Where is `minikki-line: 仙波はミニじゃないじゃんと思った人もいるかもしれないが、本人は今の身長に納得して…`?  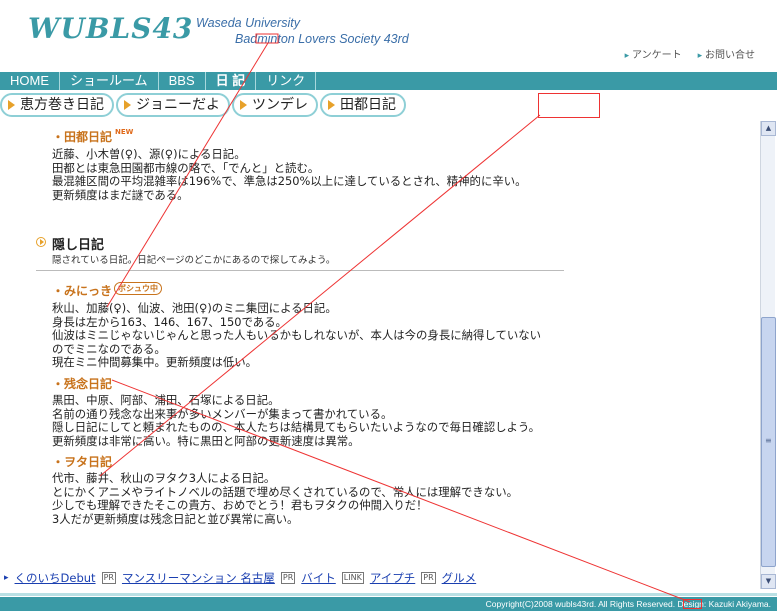 minikki-line: 仙波はミニじゃないじゃんと思った人もいるかもしれないが、本人は今の身長に納得して… is located at coordinates (297, 335).